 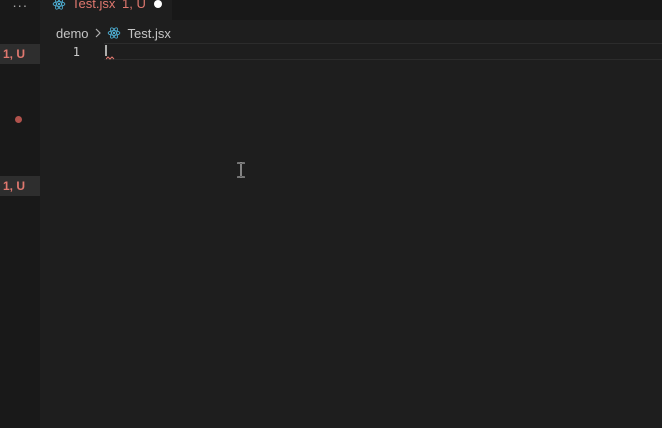 What do you see at coordinates (76, 52) in the screenshot?
I see `line-number: 1` at bounding box center [76, 52].